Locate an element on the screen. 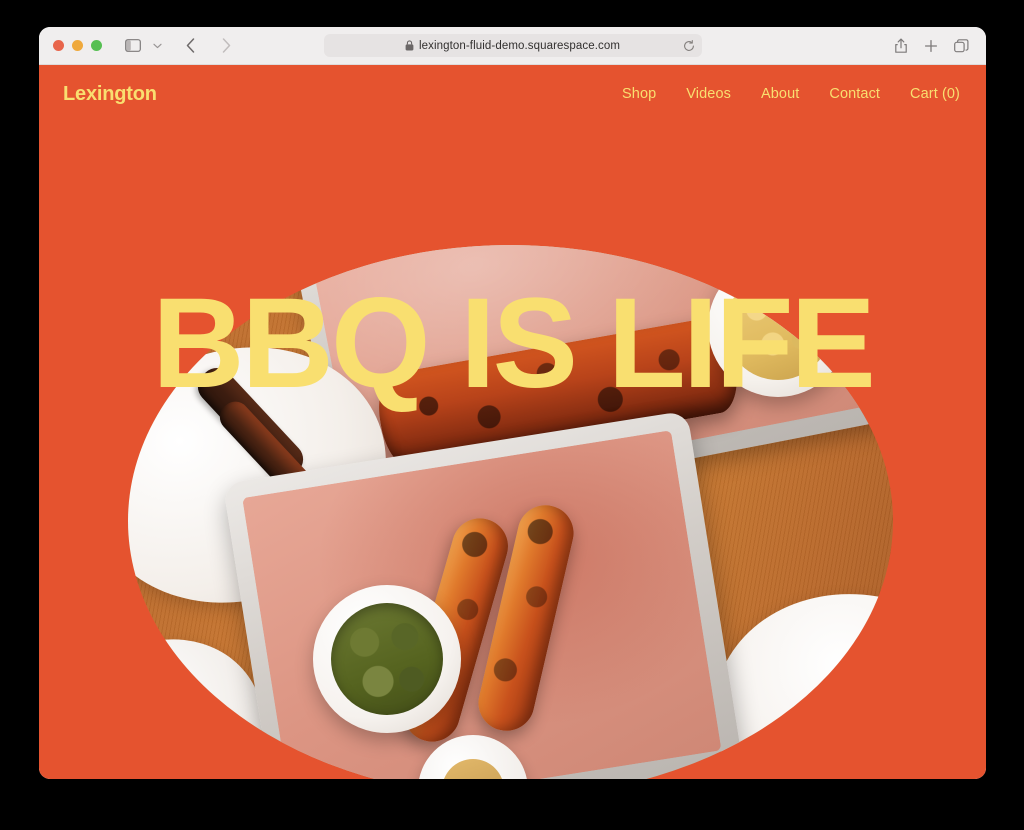  mac-and-cheese-bowl is located at coordinates (778, 327).